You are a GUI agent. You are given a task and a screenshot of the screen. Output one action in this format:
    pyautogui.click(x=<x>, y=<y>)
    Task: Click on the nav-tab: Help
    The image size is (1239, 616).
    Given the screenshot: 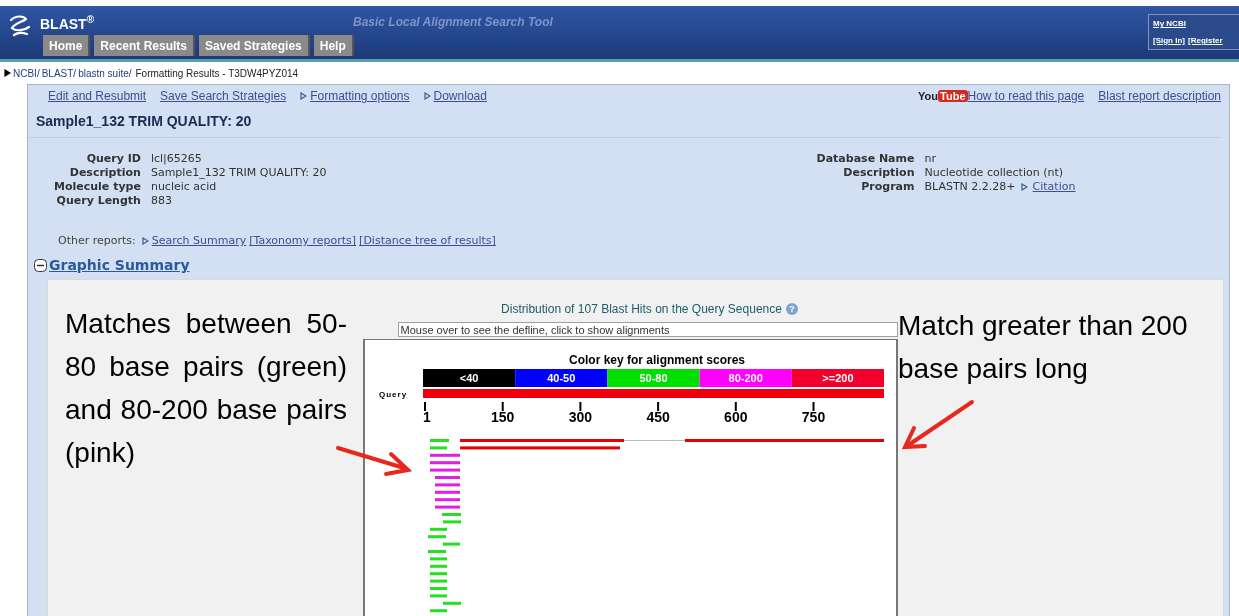 What is the action you would take?
    pyautogui.click(x=333, y=45)
    